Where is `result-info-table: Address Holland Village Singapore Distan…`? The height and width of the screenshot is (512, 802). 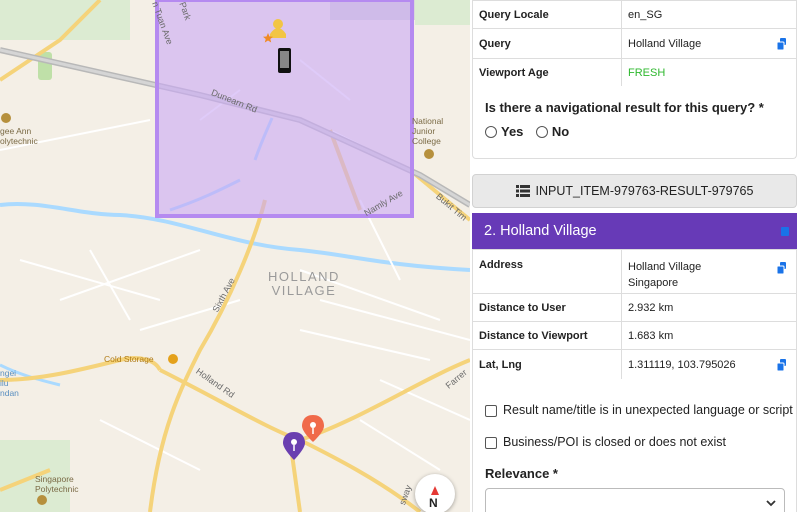 result-info-table: Address Holland Village Singapore Distan… is located at coordinates (634, 314).